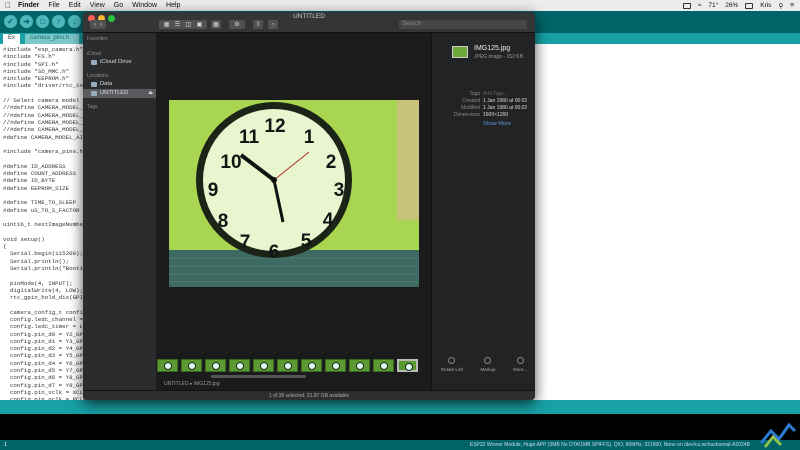  I want to click on more-icon, so click(520, 360).